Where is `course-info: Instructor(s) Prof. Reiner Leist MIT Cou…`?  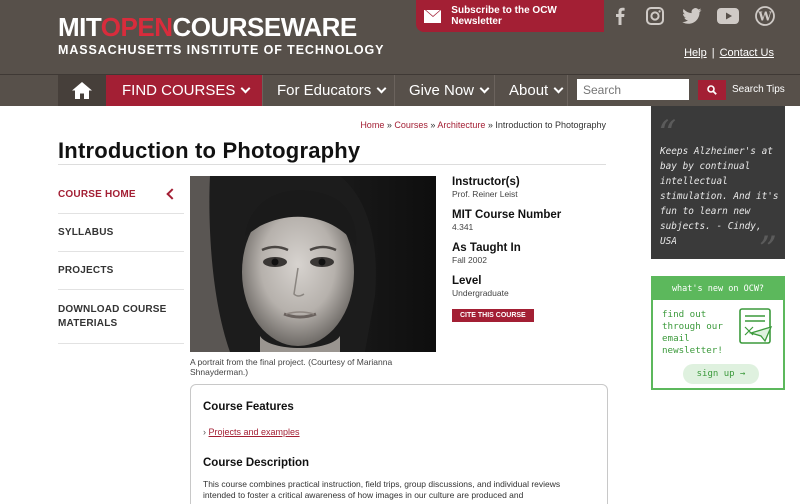 course-info: Instructor(s) Prof. Reiner Leist MIT Cou… is located at coordinates (527, 249).